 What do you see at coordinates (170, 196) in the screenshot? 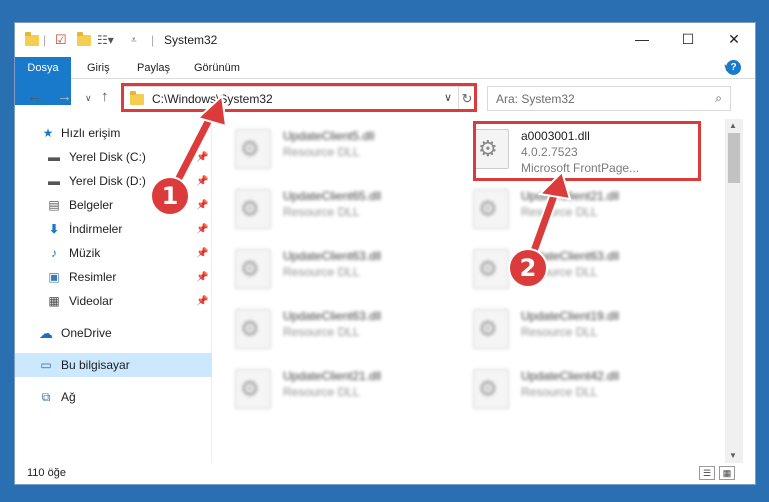
I see `step-1-badge: 1` at bounding box center [170, 196].